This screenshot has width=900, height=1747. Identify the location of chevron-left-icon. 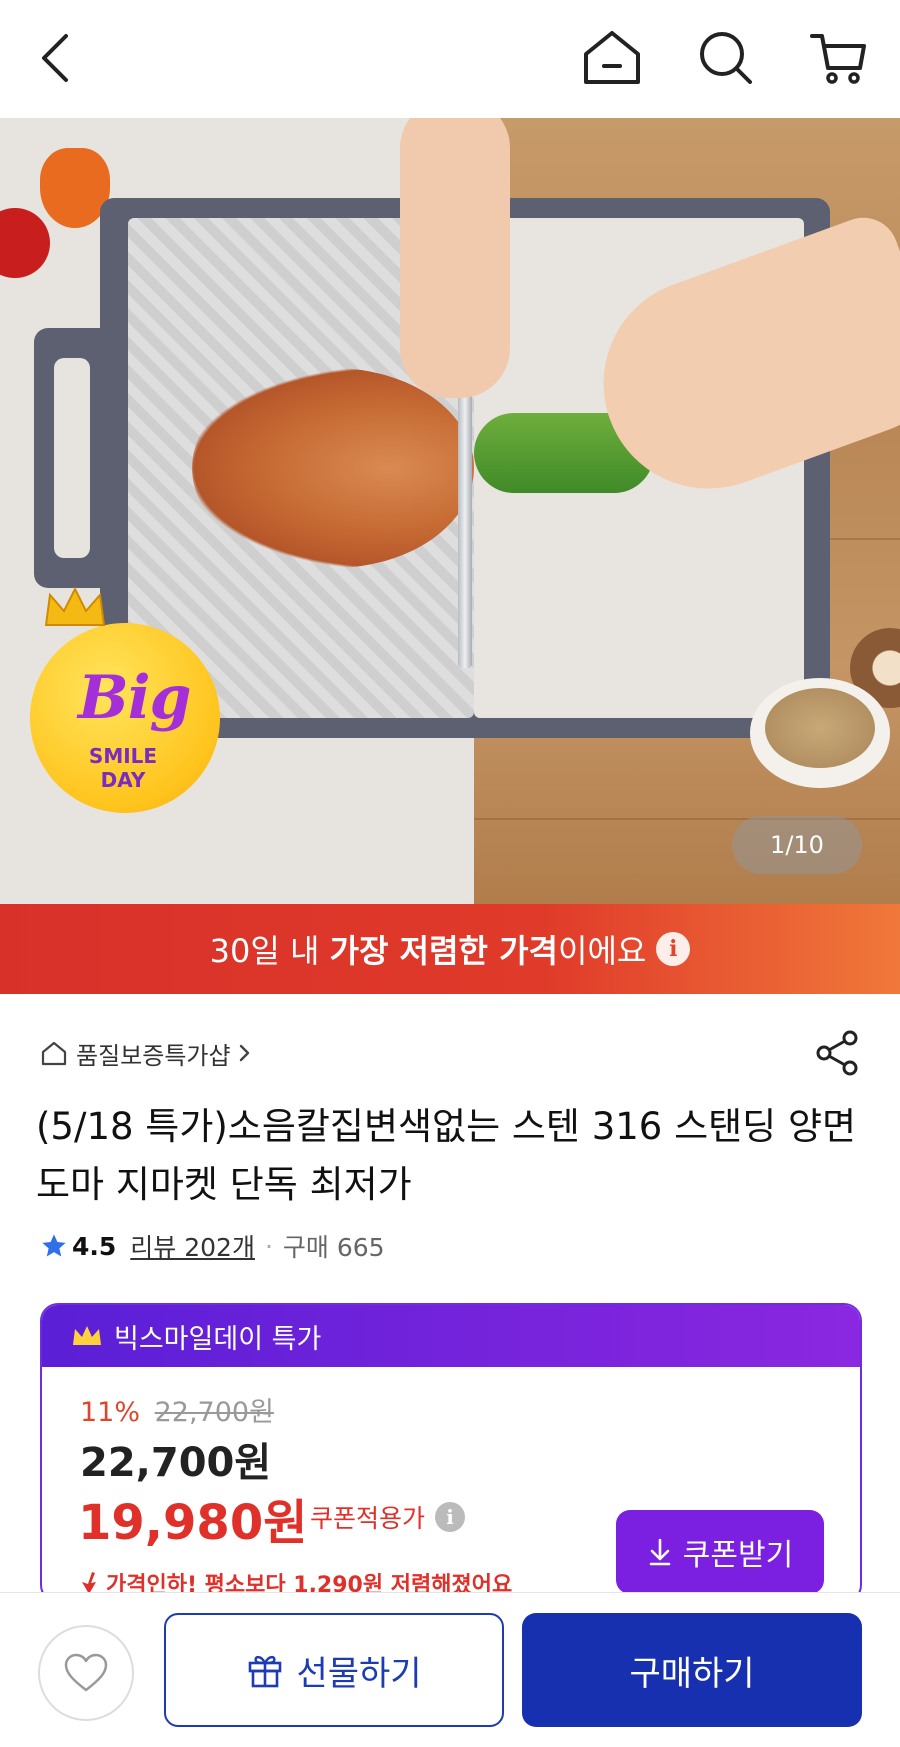
(55, 58).